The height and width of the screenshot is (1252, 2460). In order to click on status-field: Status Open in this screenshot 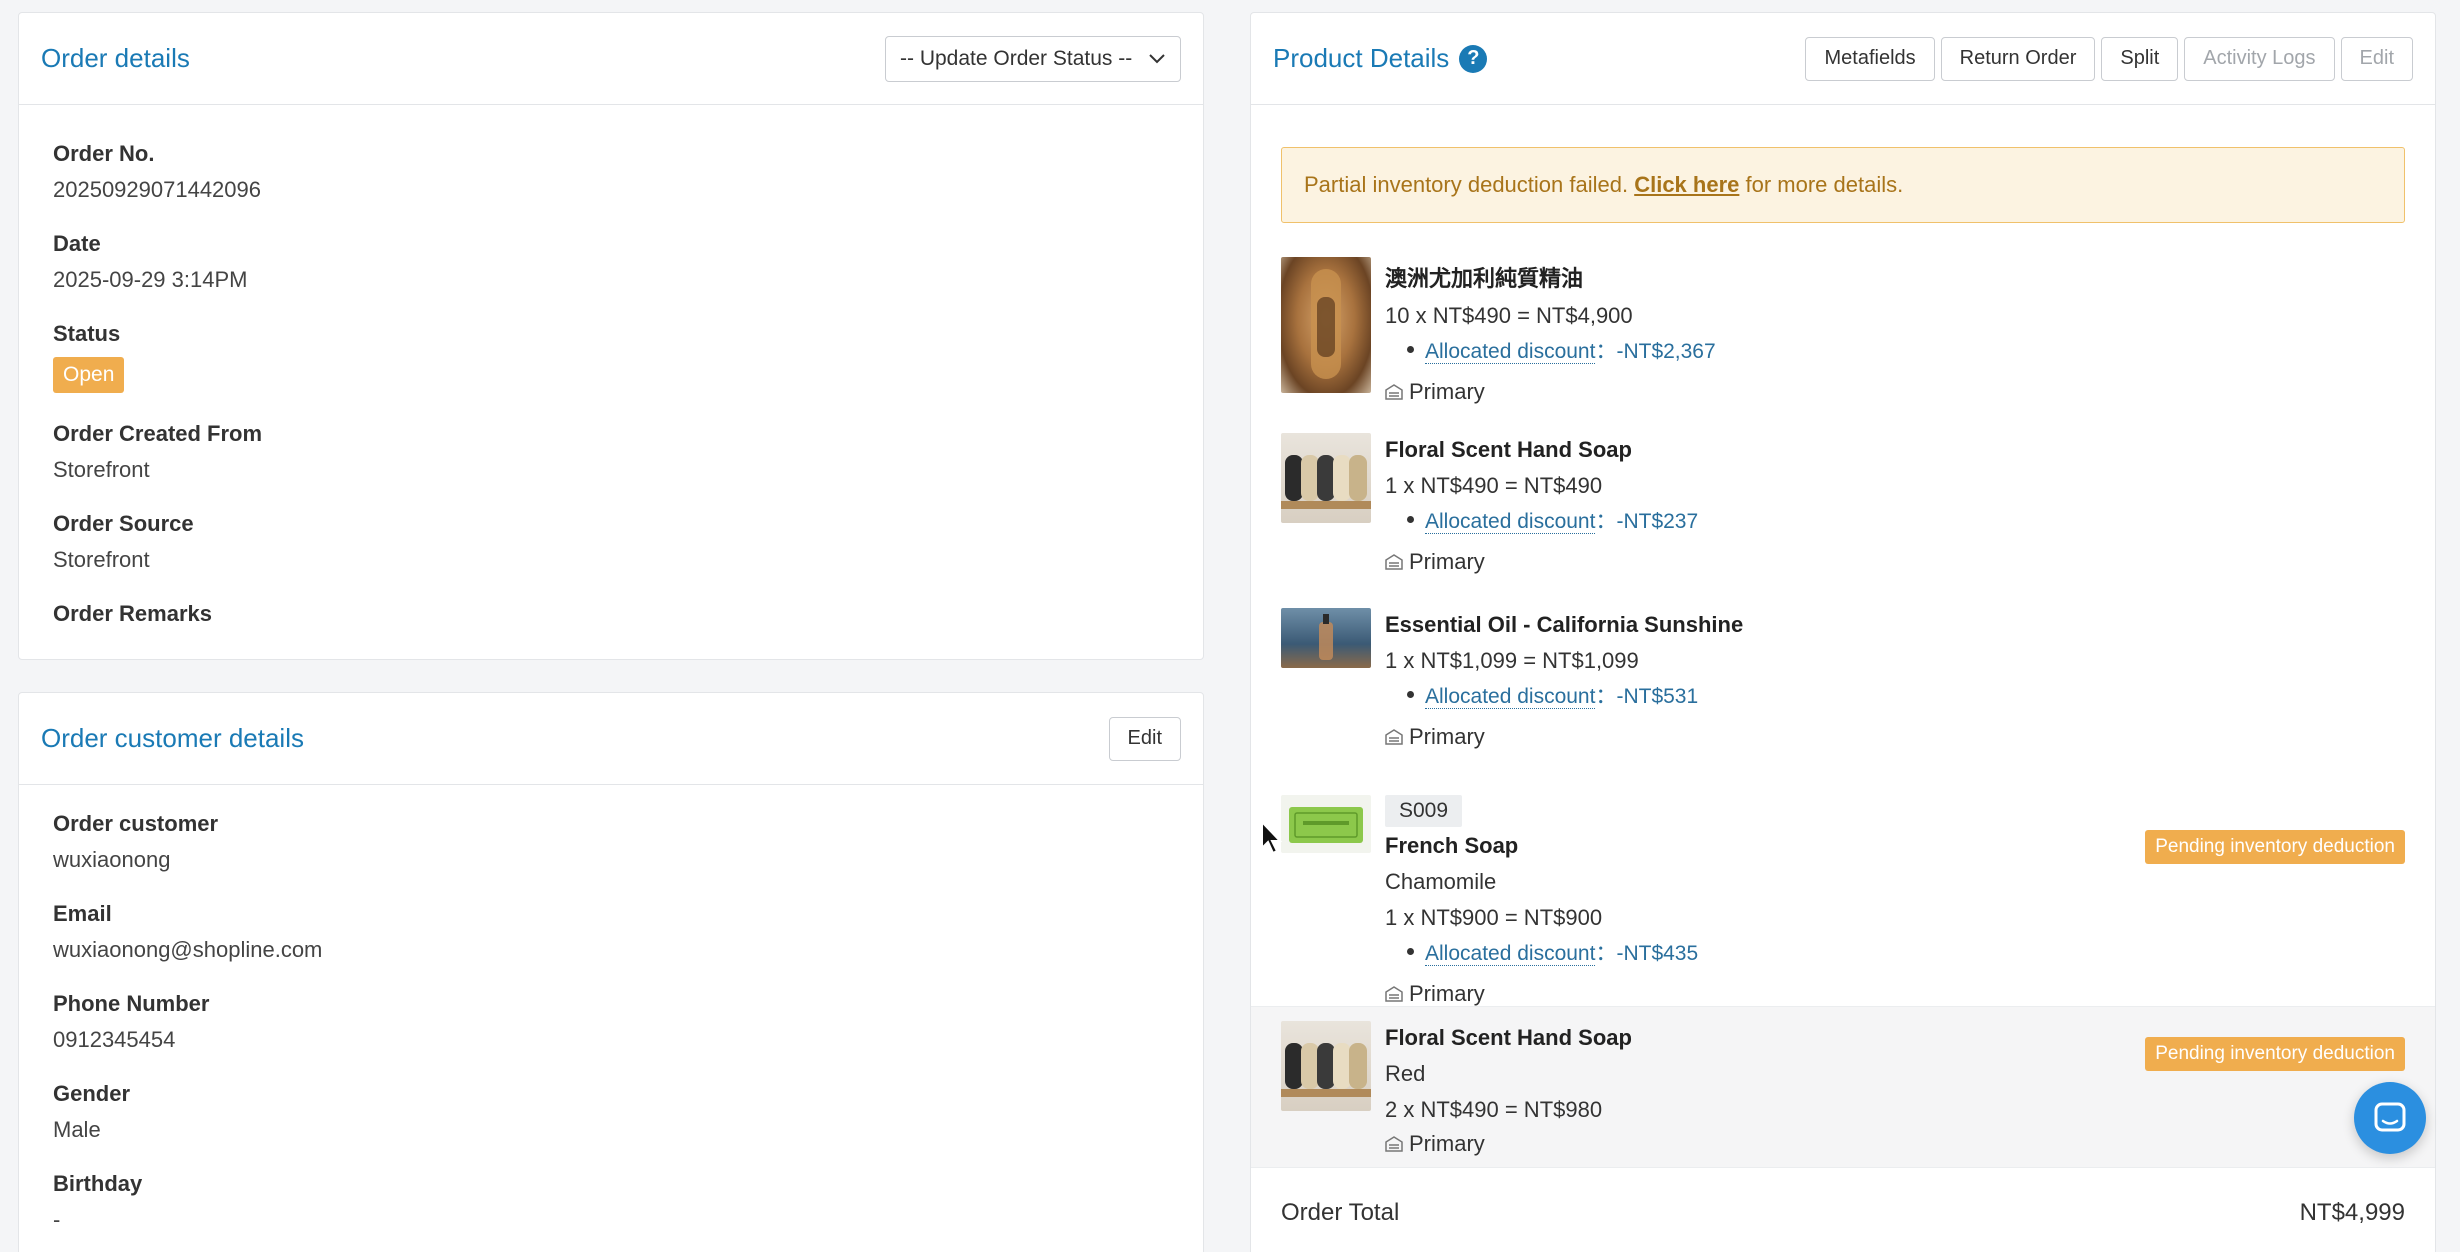, I will do `click(611, 357)`.